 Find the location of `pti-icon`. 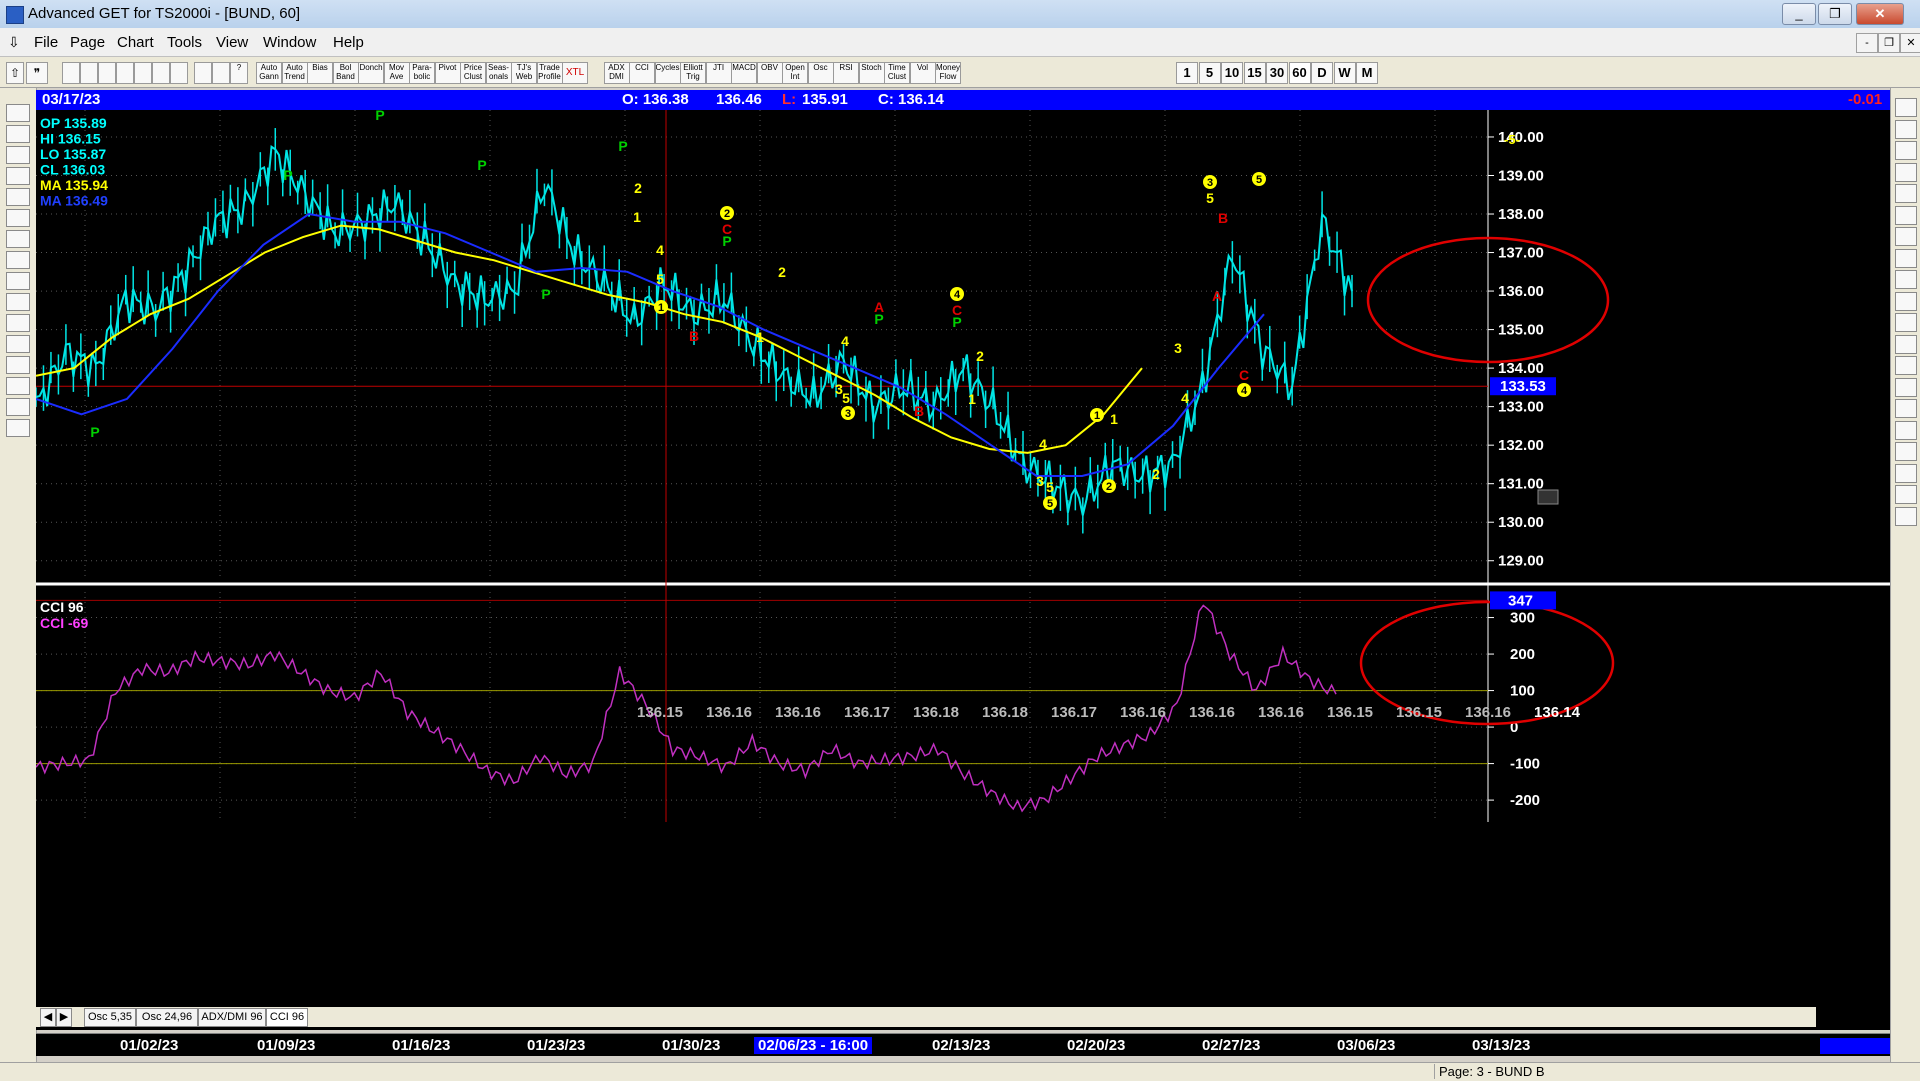

pti-icon is located at coordinates (1906, 344).